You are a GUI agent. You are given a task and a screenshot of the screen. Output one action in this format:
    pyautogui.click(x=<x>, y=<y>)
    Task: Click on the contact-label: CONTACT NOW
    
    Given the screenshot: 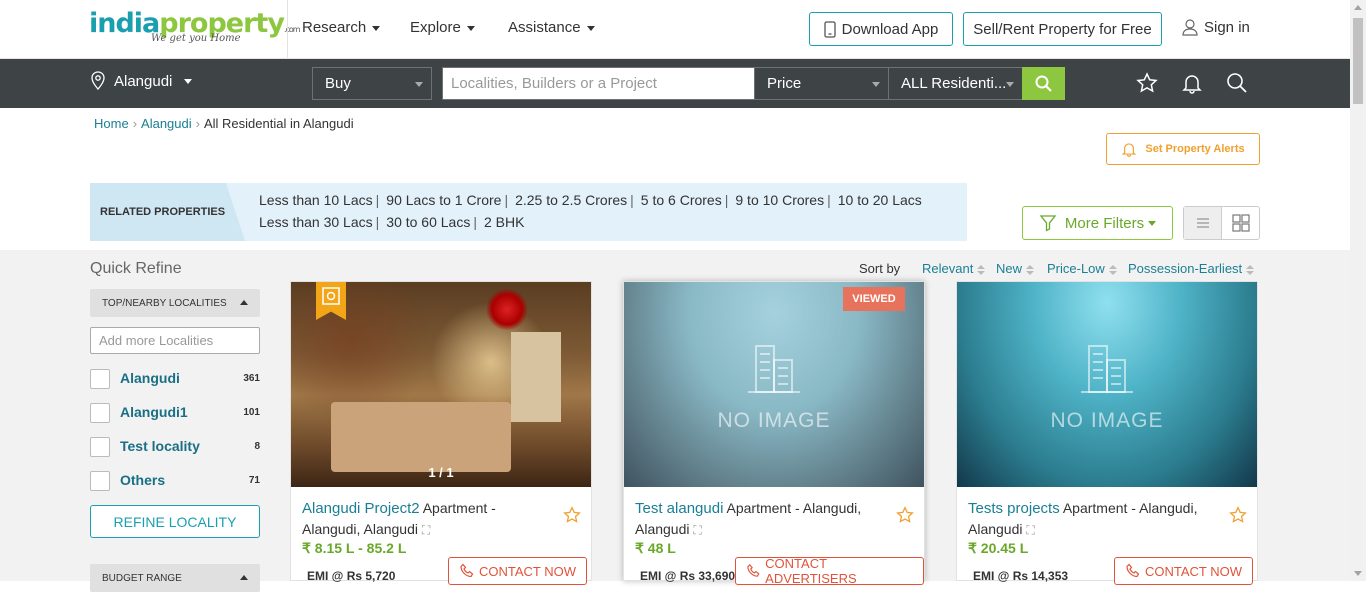 What is the action you would take?
    pyautogui.click(x=1194, y=571)
    